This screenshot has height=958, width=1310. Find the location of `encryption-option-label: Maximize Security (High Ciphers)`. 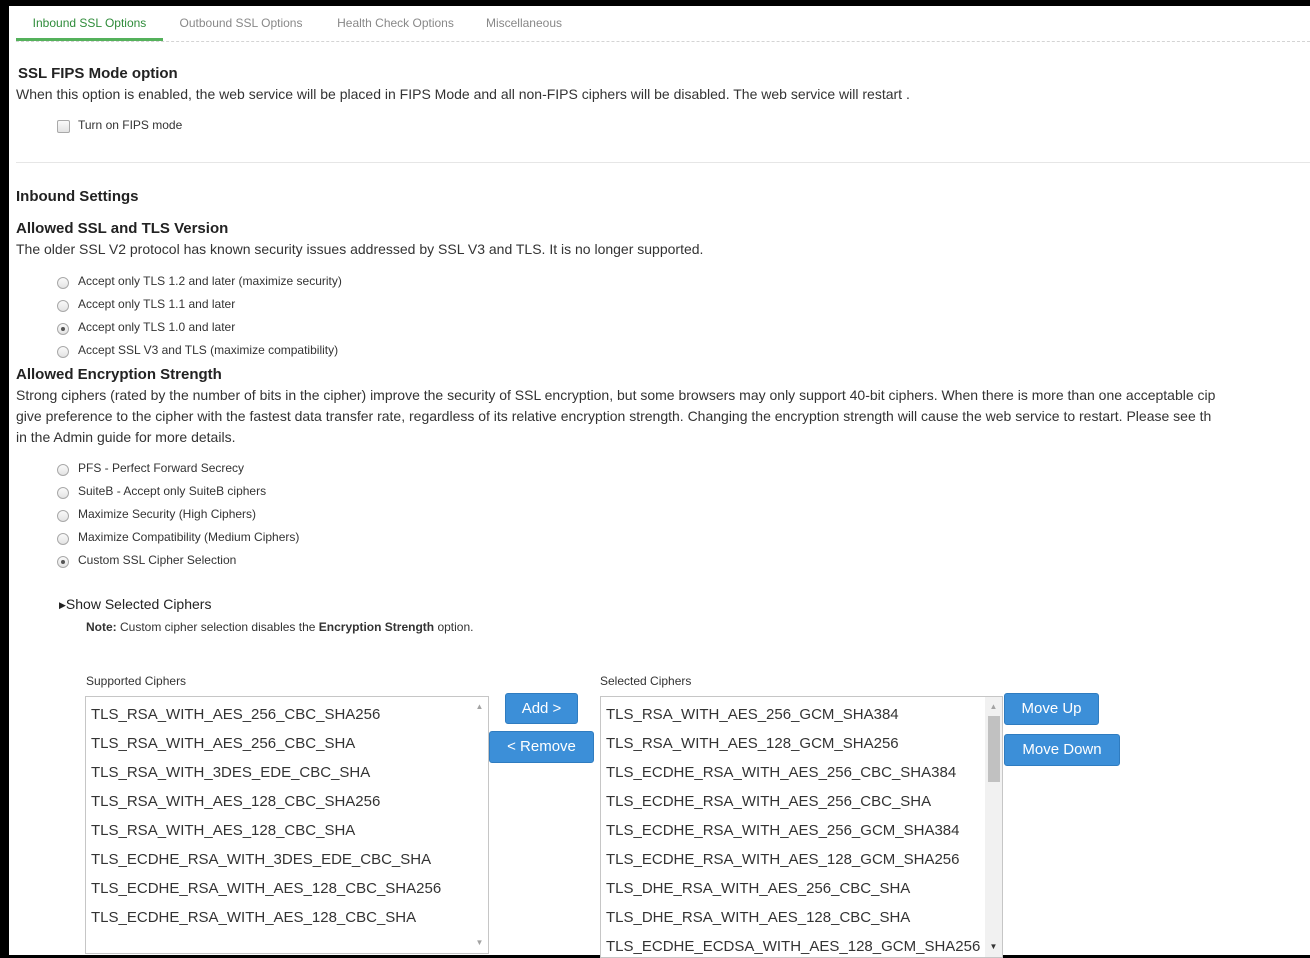

encryption-option-label: Maximize Security (High Ciphers) is located at coordinates (167, 514).